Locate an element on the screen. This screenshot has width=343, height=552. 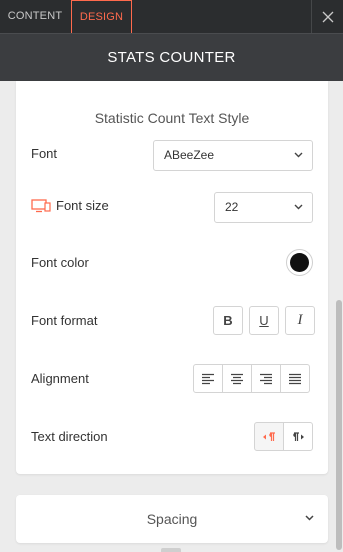
italic-button: I is located at coordinates (300, 320).